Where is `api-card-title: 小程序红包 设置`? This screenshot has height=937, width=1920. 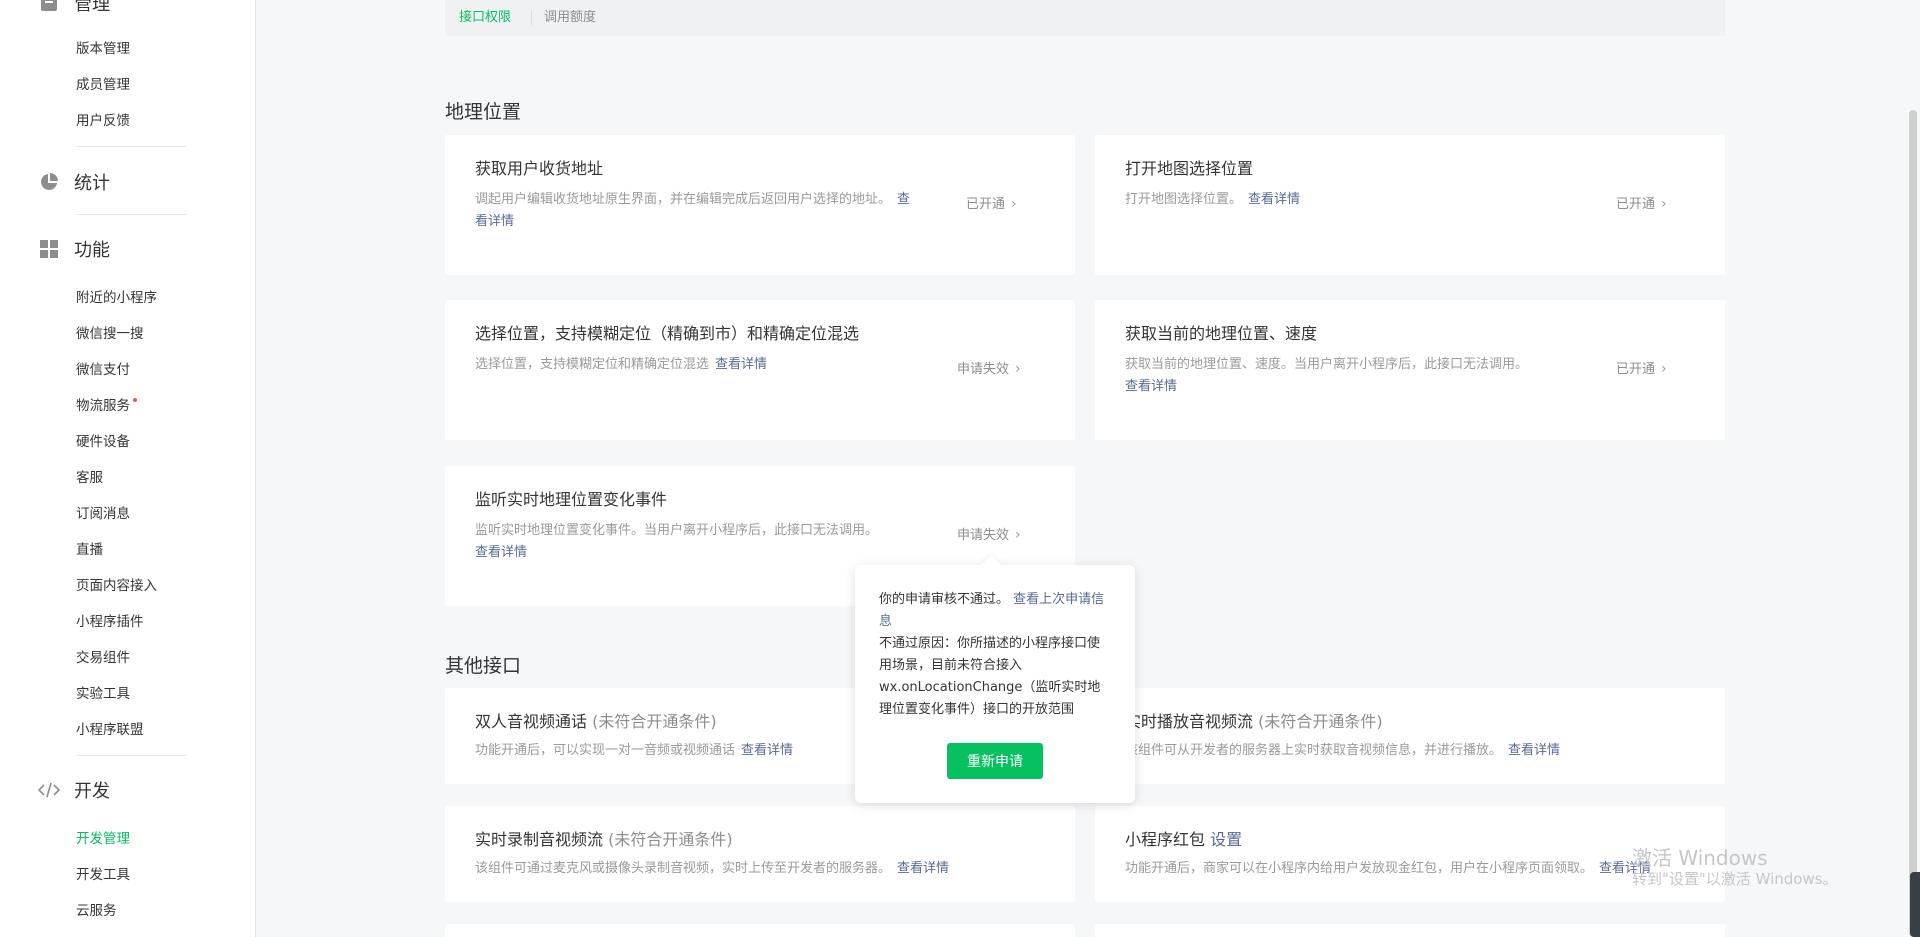 api-card-title: 小程序红包 设置 is located at coordinates (1183, 838).